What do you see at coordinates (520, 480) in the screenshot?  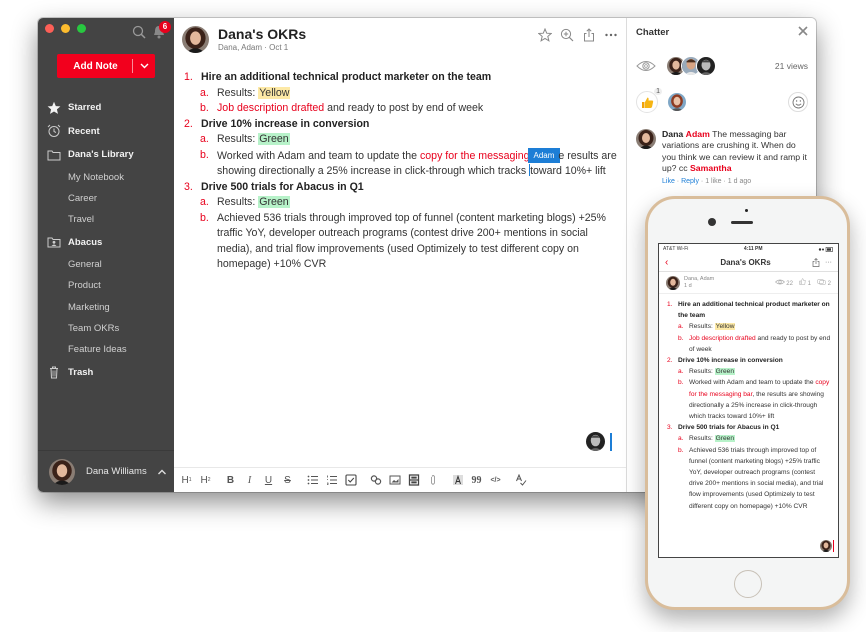 I see `spellcheck-button` at bounding box center [520, 480].